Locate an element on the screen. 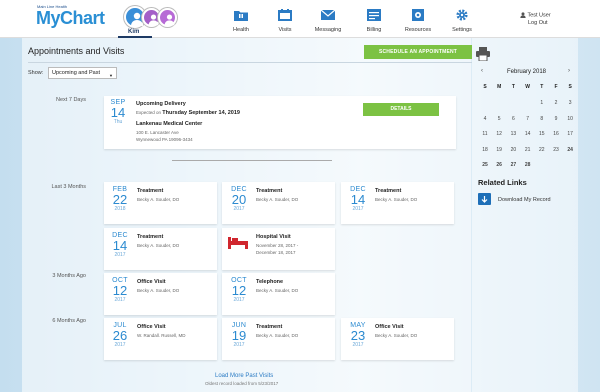  date-day: 26 is located at coordinates (120, 335).